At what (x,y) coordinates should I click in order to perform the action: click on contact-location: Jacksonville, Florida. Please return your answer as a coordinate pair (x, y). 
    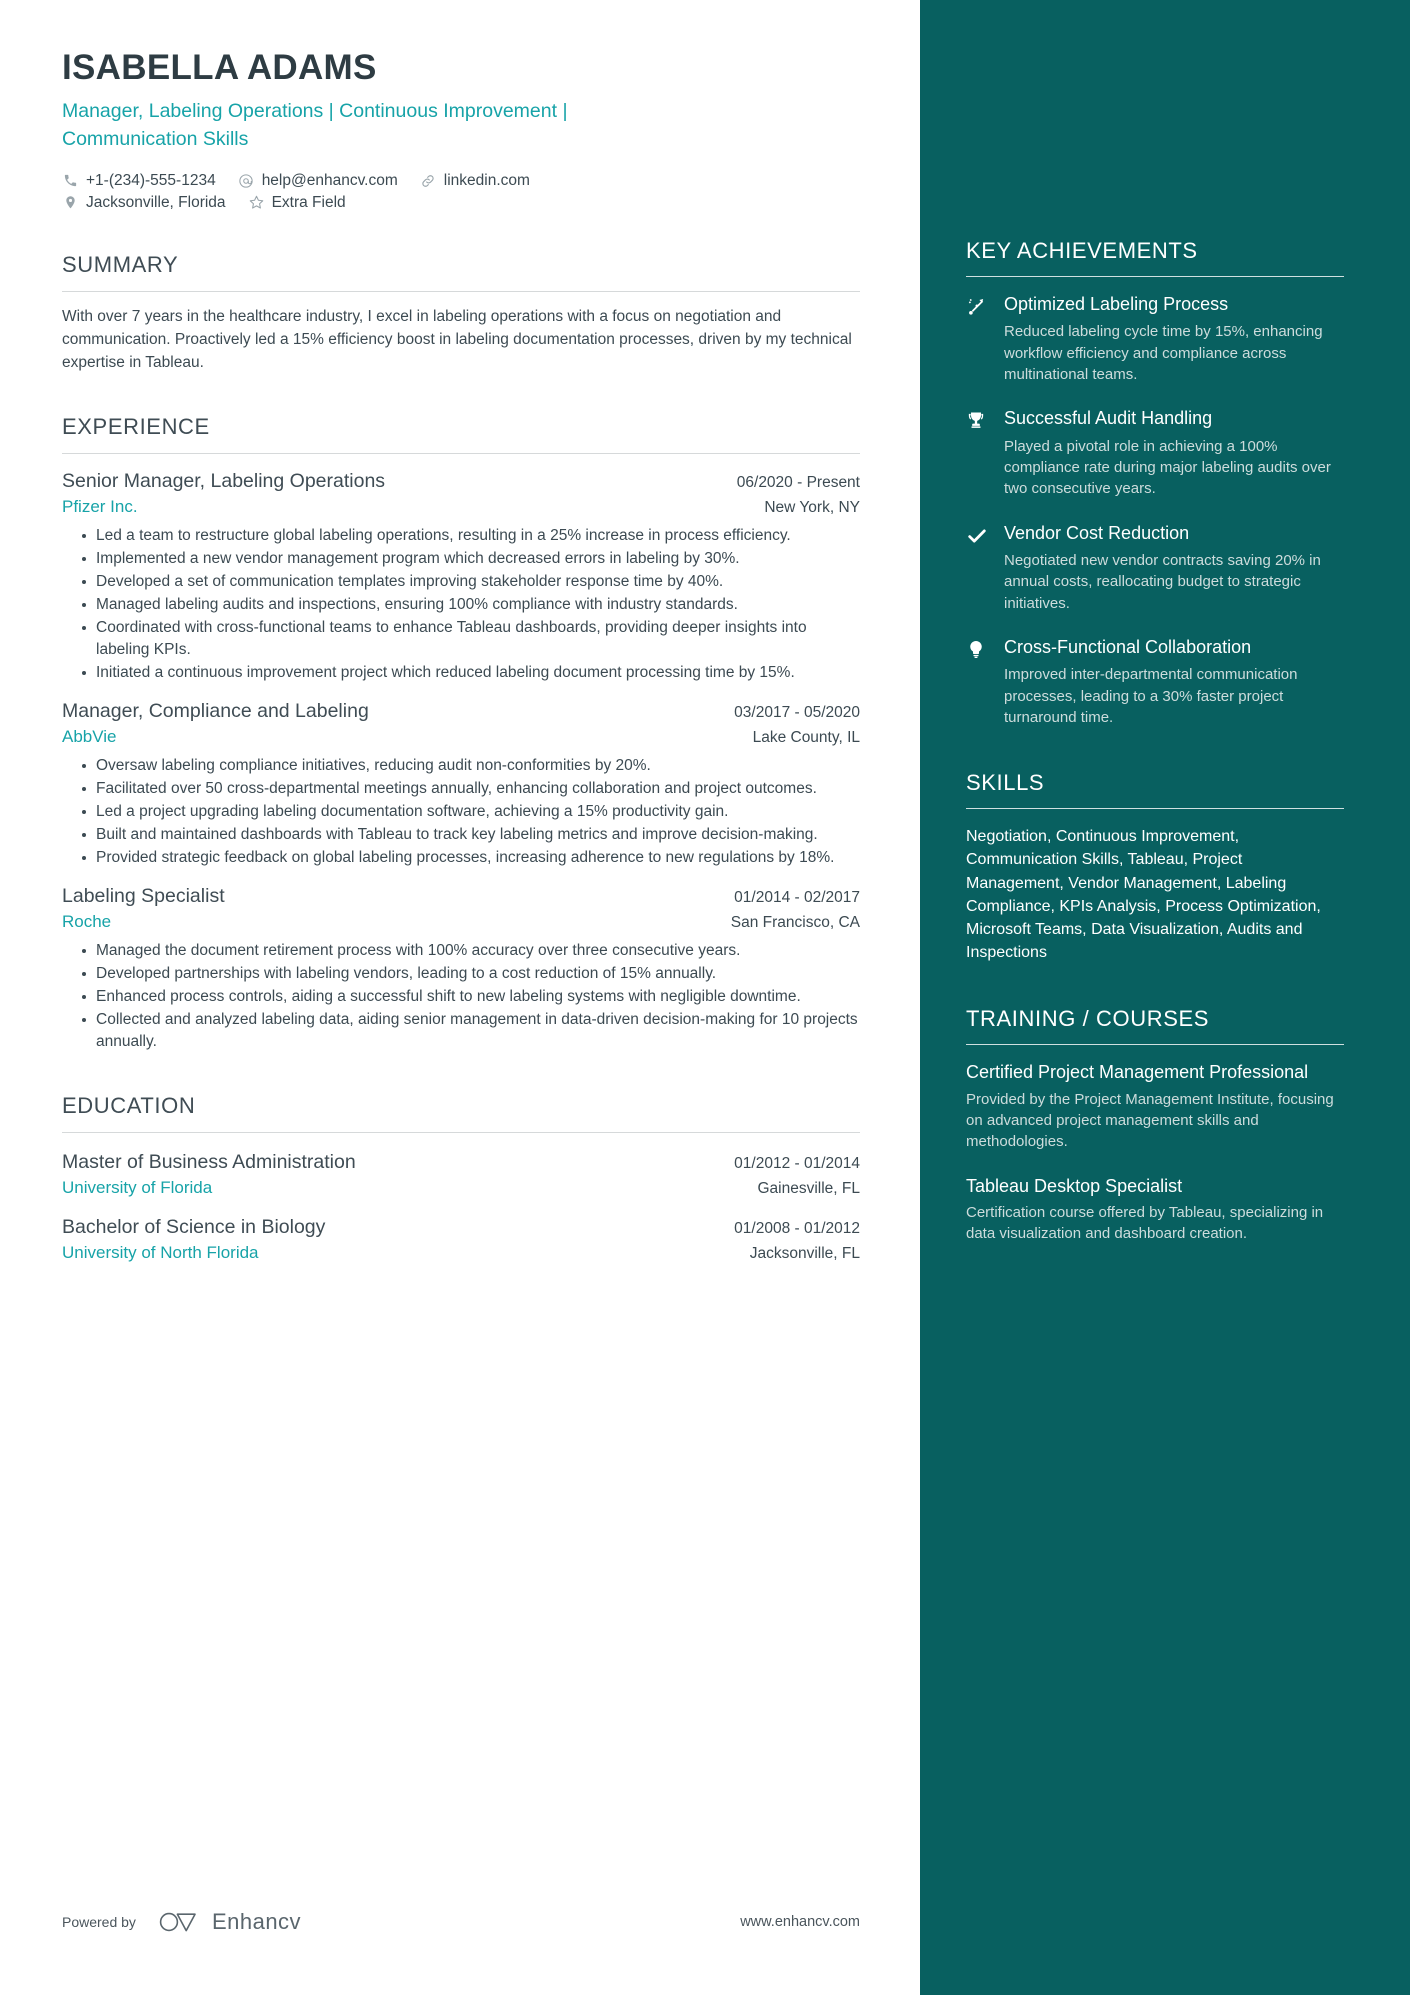
    Looking at the image, I should click on (144, 203).